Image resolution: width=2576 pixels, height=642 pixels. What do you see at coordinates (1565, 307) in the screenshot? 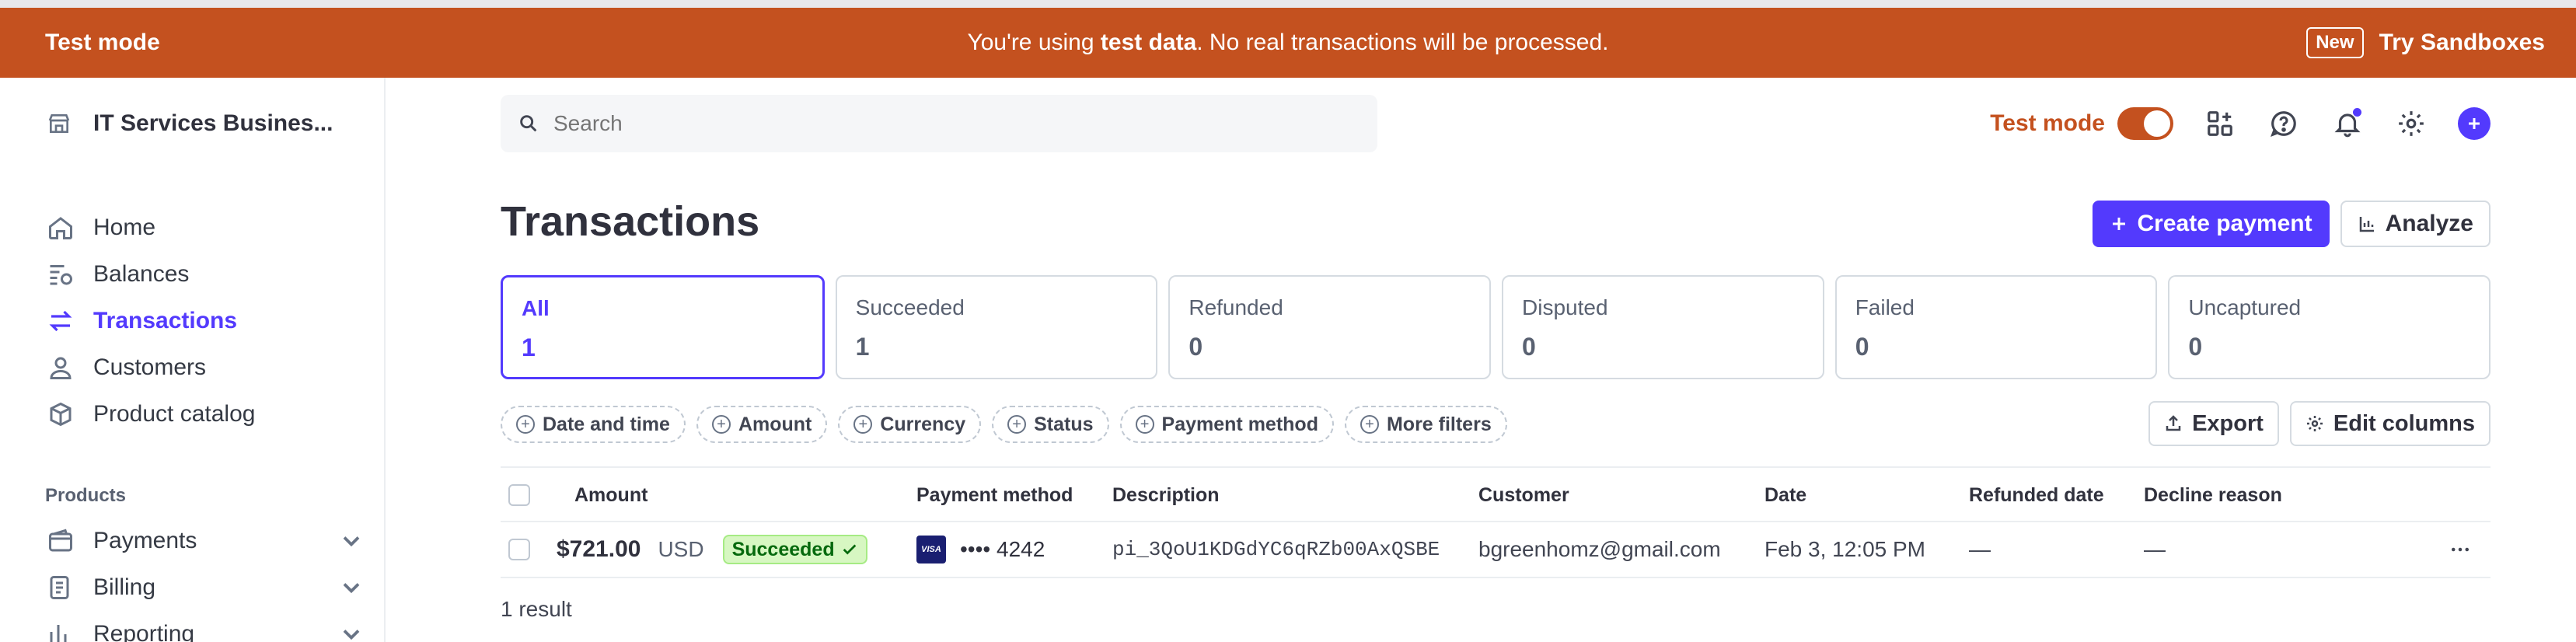
I see `tab-label: Disputed` at bounding box center [1565, 307].